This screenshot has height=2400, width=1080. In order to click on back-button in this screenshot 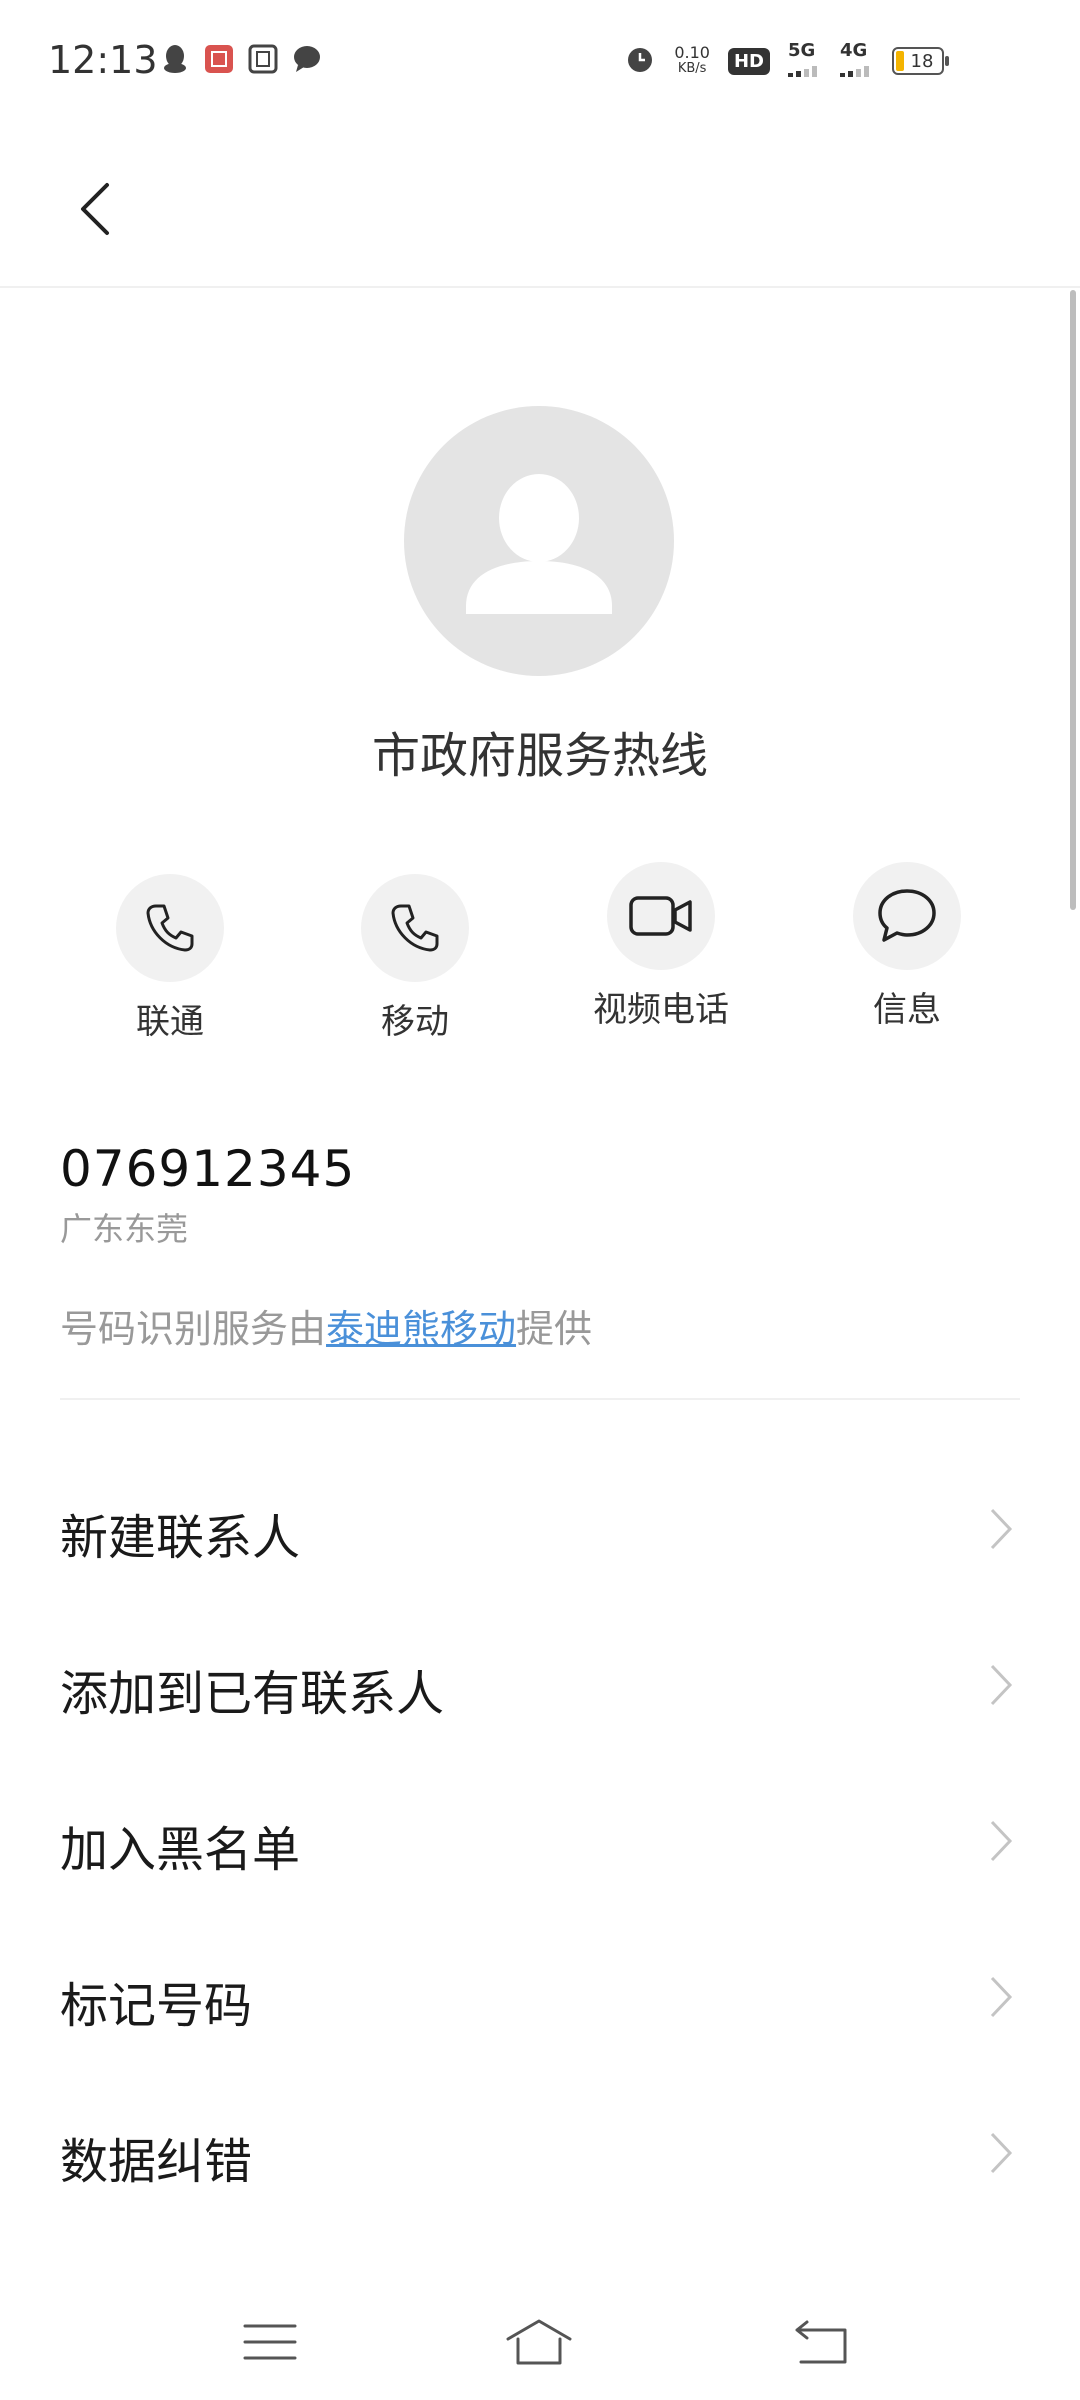, I will do `click(95, 209)`.